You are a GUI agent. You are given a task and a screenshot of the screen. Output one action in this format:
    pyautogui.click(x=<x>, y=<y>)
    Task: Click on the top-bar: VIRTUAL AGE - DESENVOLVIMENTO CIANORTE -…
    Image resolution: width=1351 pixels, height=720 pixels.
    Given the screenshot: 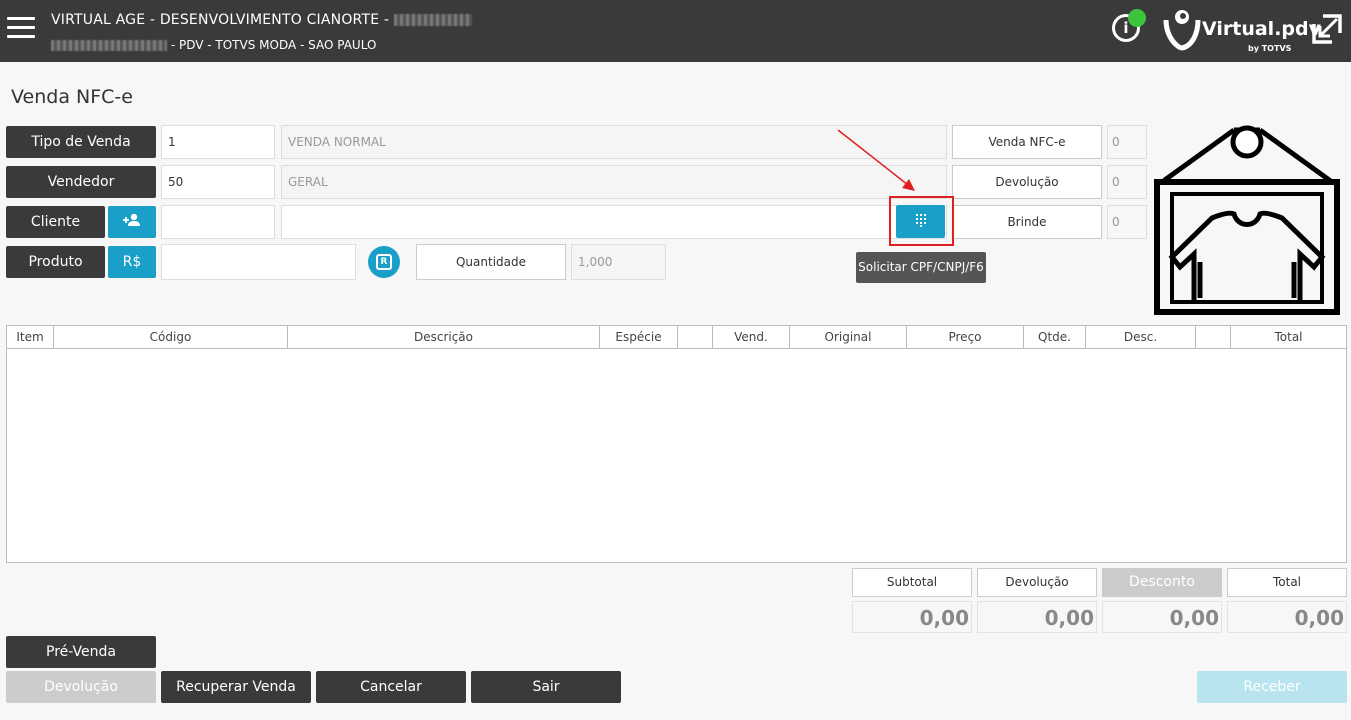 What is the action you would take?
    pyautogui.click(x=675, y=31)
    